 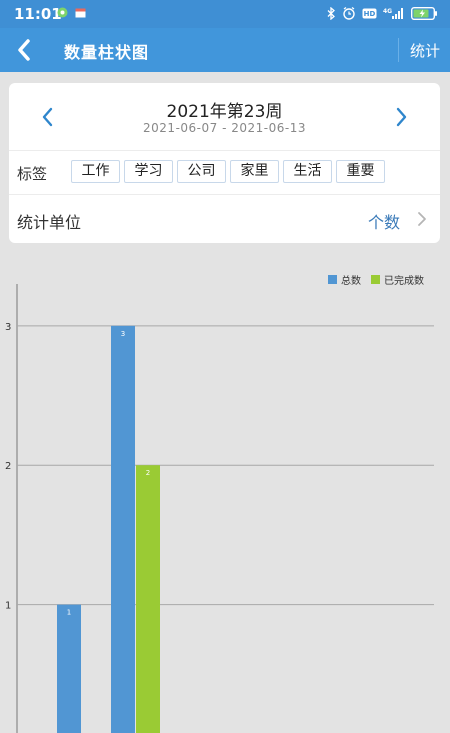 I want to click on tag-home: 家里, so click(x=254, y=171).